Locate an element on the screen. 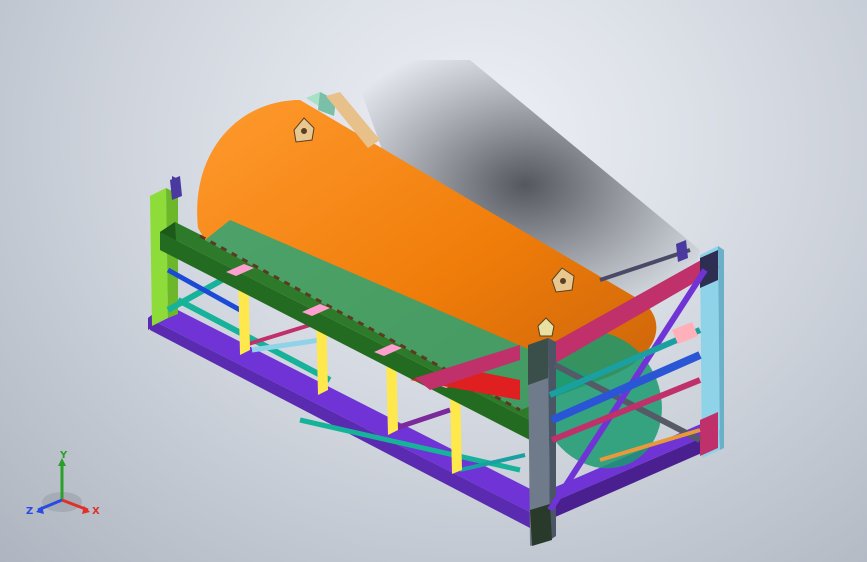 This screenshot has width=867, height=562. y-axis-label: Y is located at coordinates (63, 455).